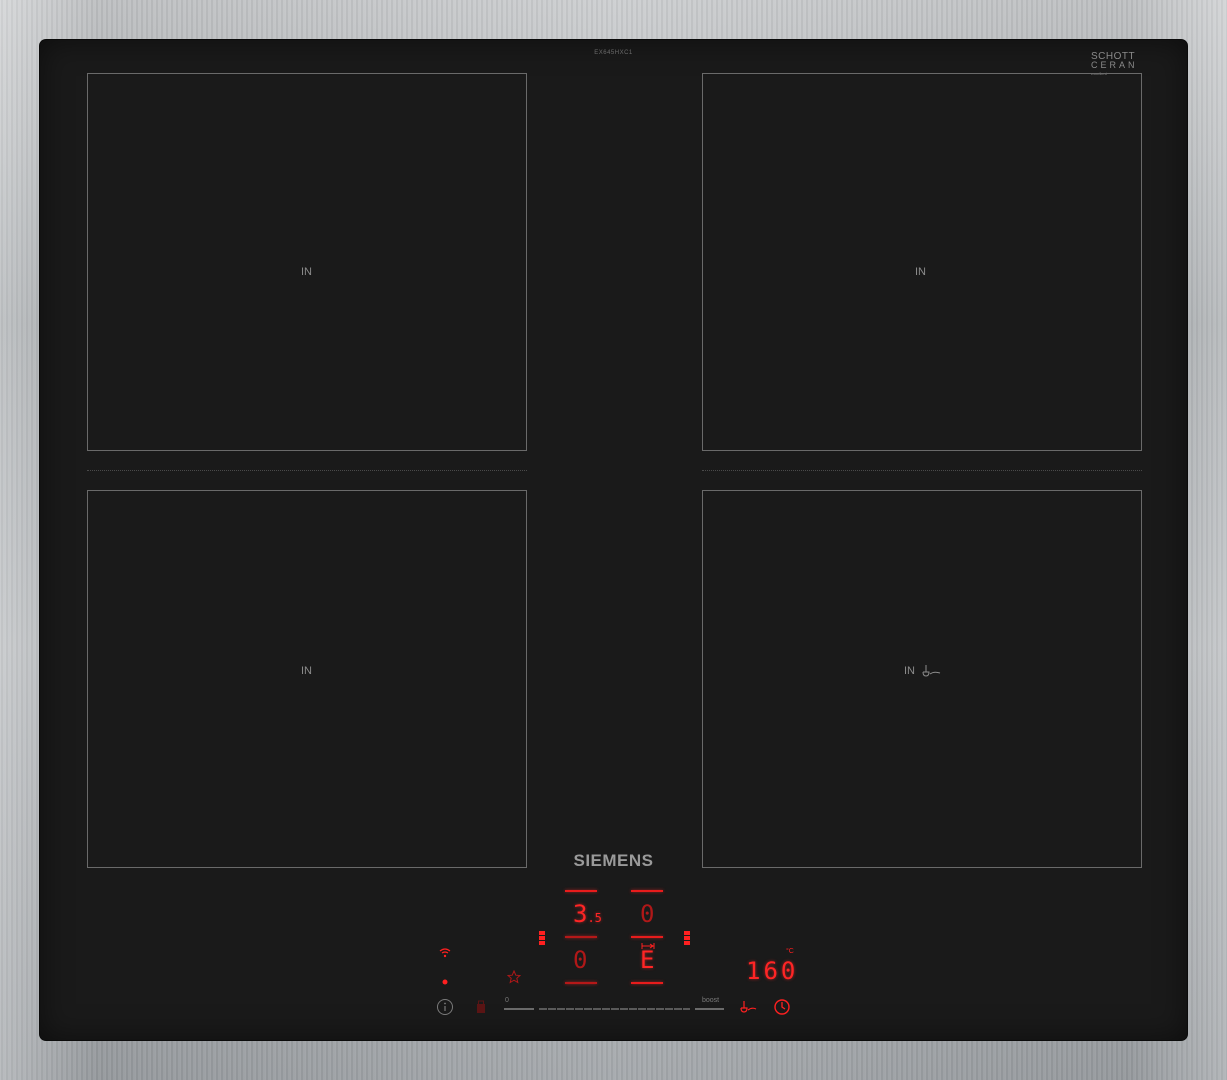  Describe the element at coordinates (613, 53) in the screenshot. I see `model-label: EX645HXC1` at that location.